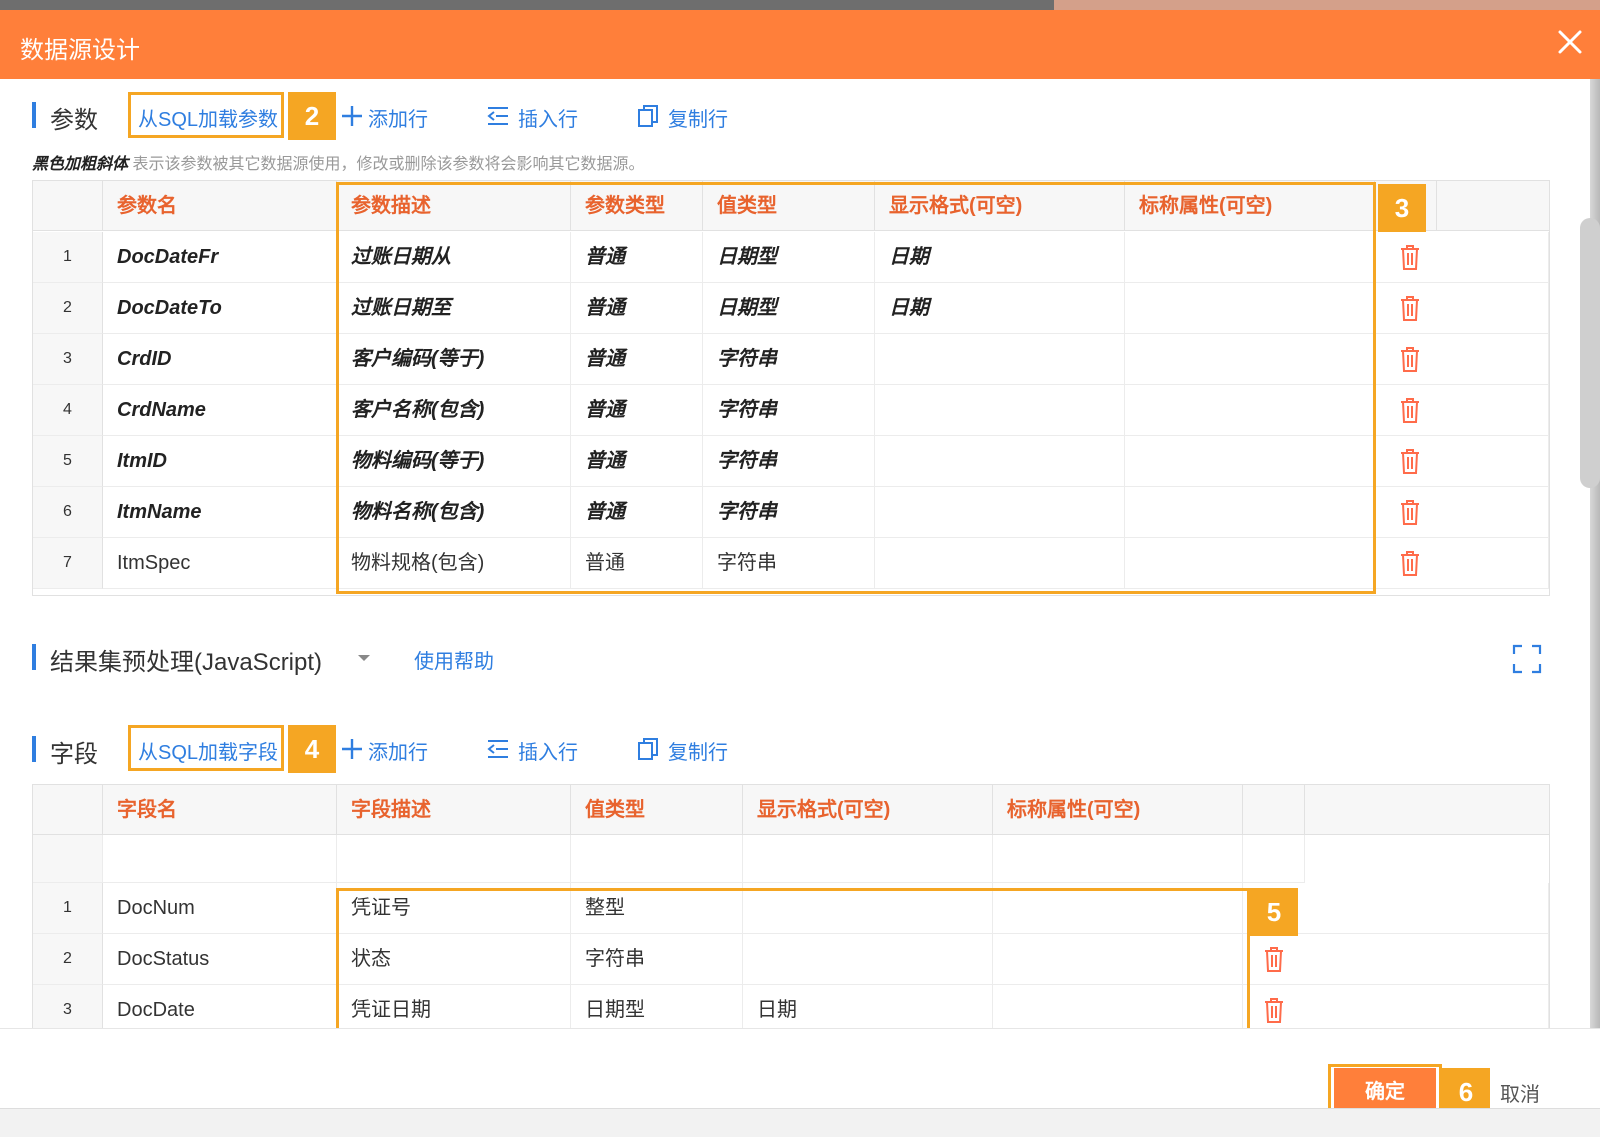  I want to click on param-cell-name: ItmName, so click(220, 512).